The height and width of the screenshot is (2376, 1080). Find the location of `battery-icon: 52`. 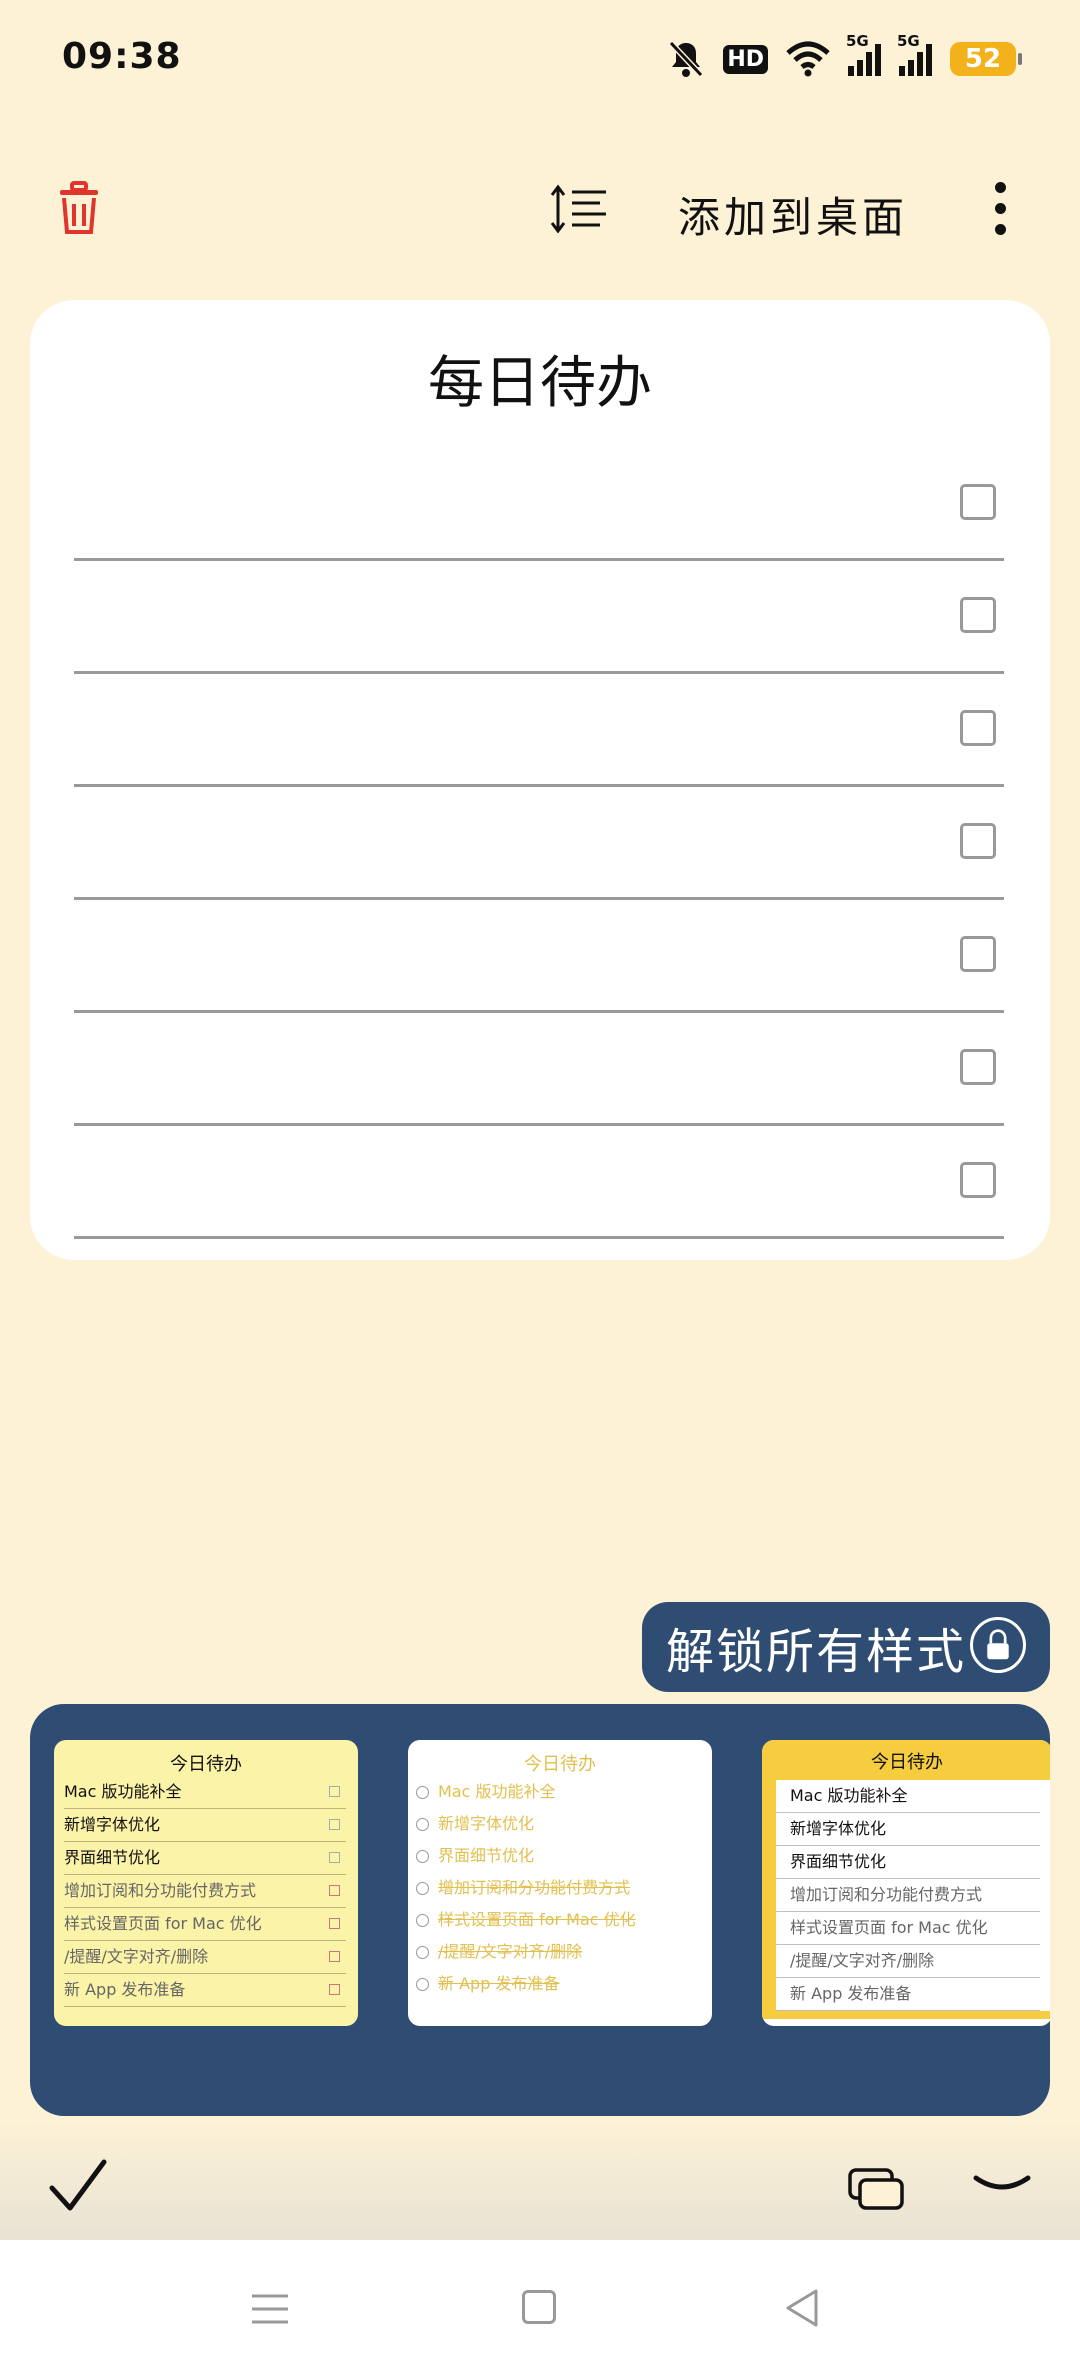

battery-icon: 52 is located at coordinates (986, 59).